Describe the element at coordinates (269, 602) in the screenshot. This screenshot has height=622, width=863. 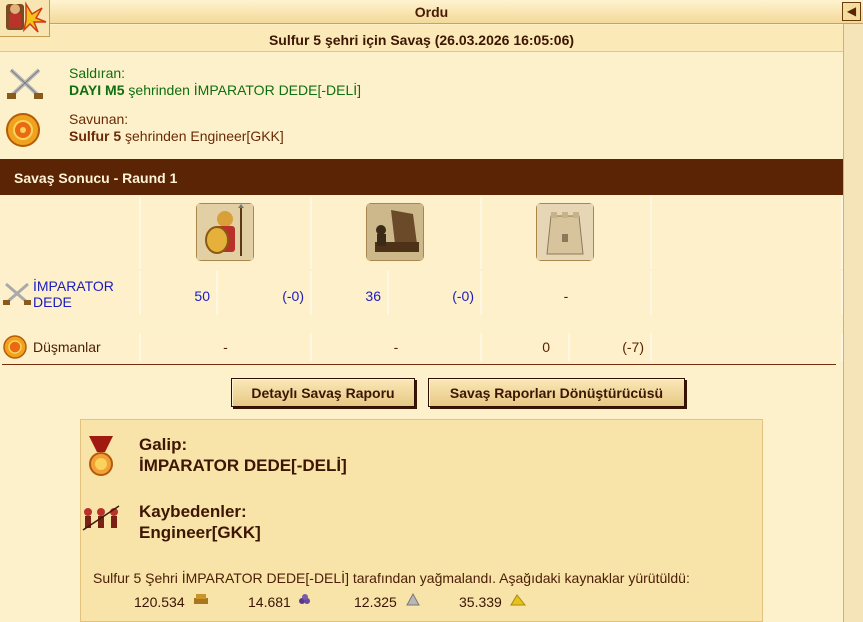
I see `wine-amount: 14.681` at that location.